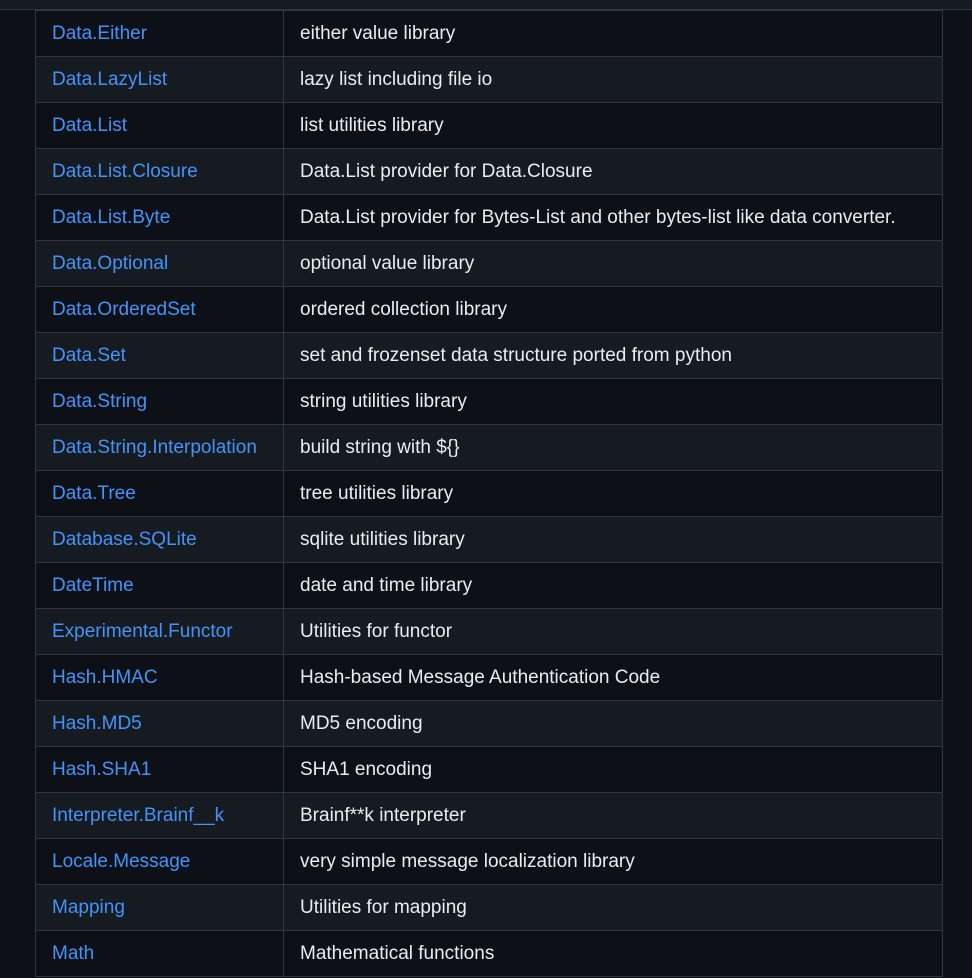 The image size is (972, 978). Describe the element at coordinates (486, 5) in the screenshot. I see `top-bar` at that location.